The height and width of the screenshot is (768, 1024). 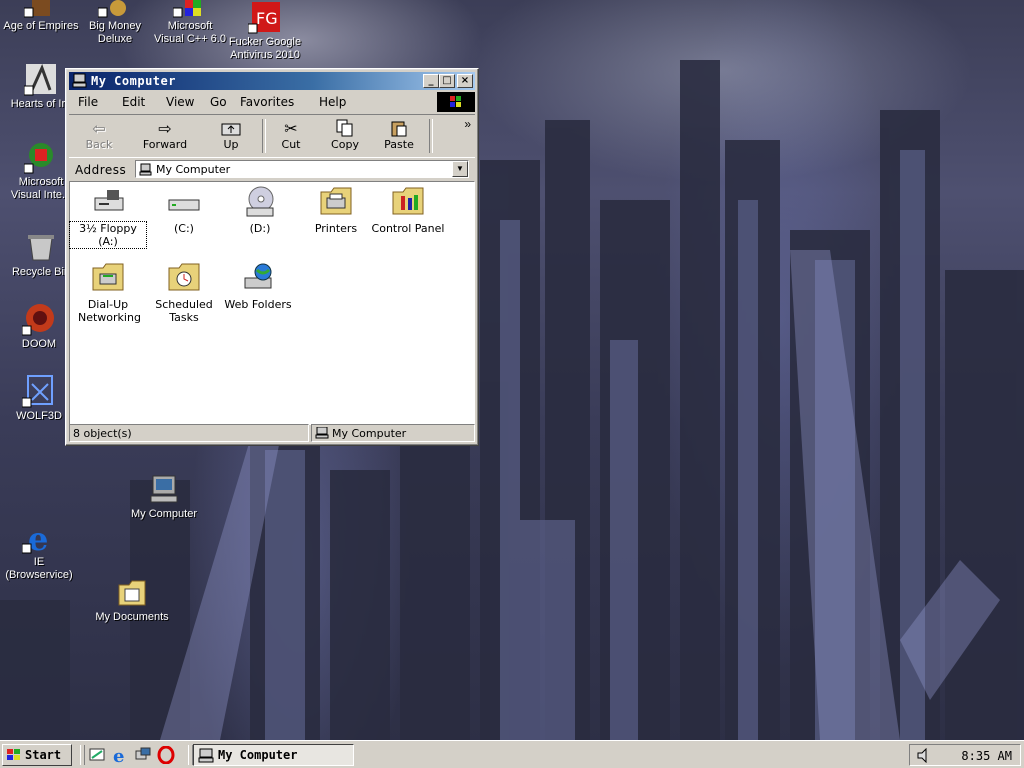 I want to click on chevron-down-icon: ▼, so click(x=460, y=169).